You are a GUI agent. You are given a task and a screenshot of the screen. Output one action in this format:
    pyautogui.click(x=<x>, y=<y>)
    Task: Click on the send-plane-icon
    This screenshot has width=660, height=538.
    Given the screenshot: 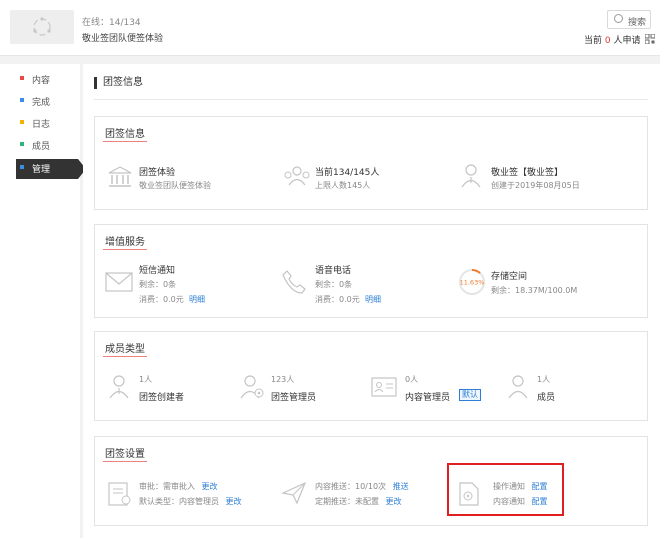 What is the action you would take?
    pyautogui.click(x=294, y=493)
    